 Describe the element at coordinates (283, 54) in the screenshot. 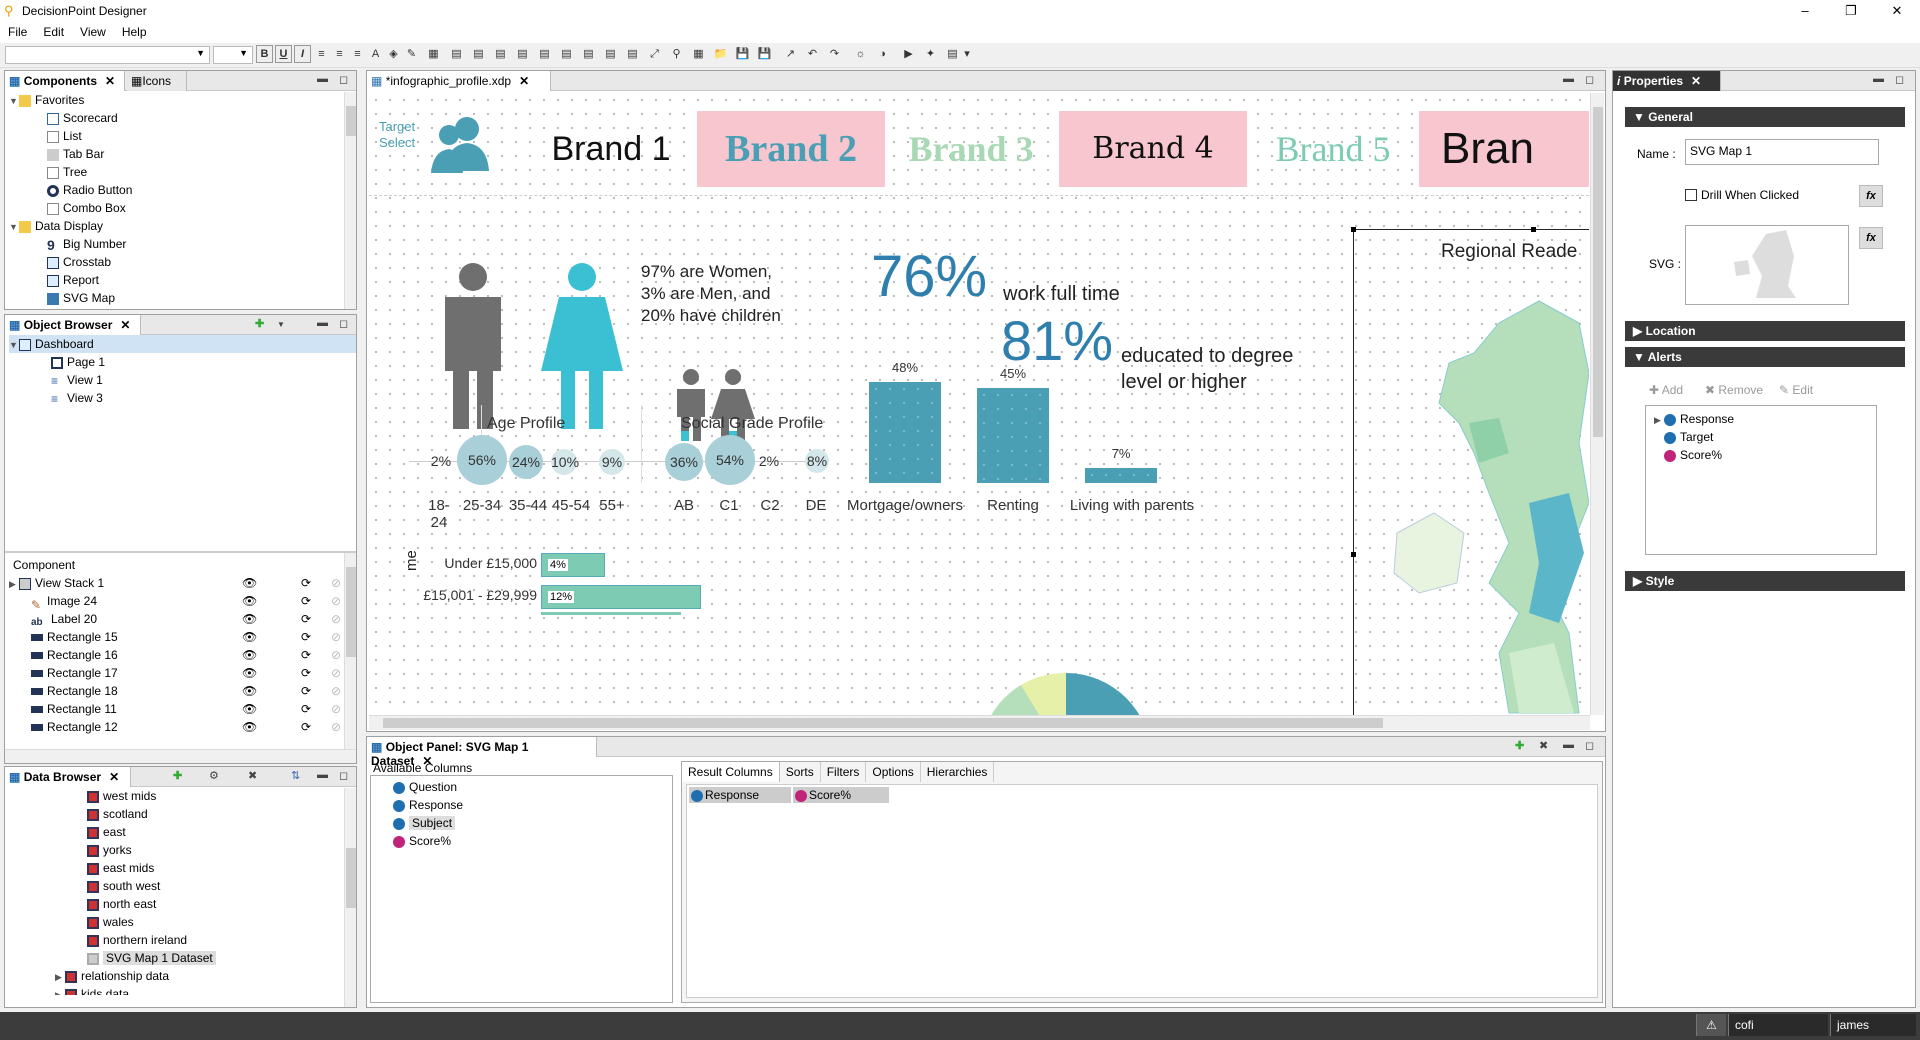

I see `underline-button: U` at that location.